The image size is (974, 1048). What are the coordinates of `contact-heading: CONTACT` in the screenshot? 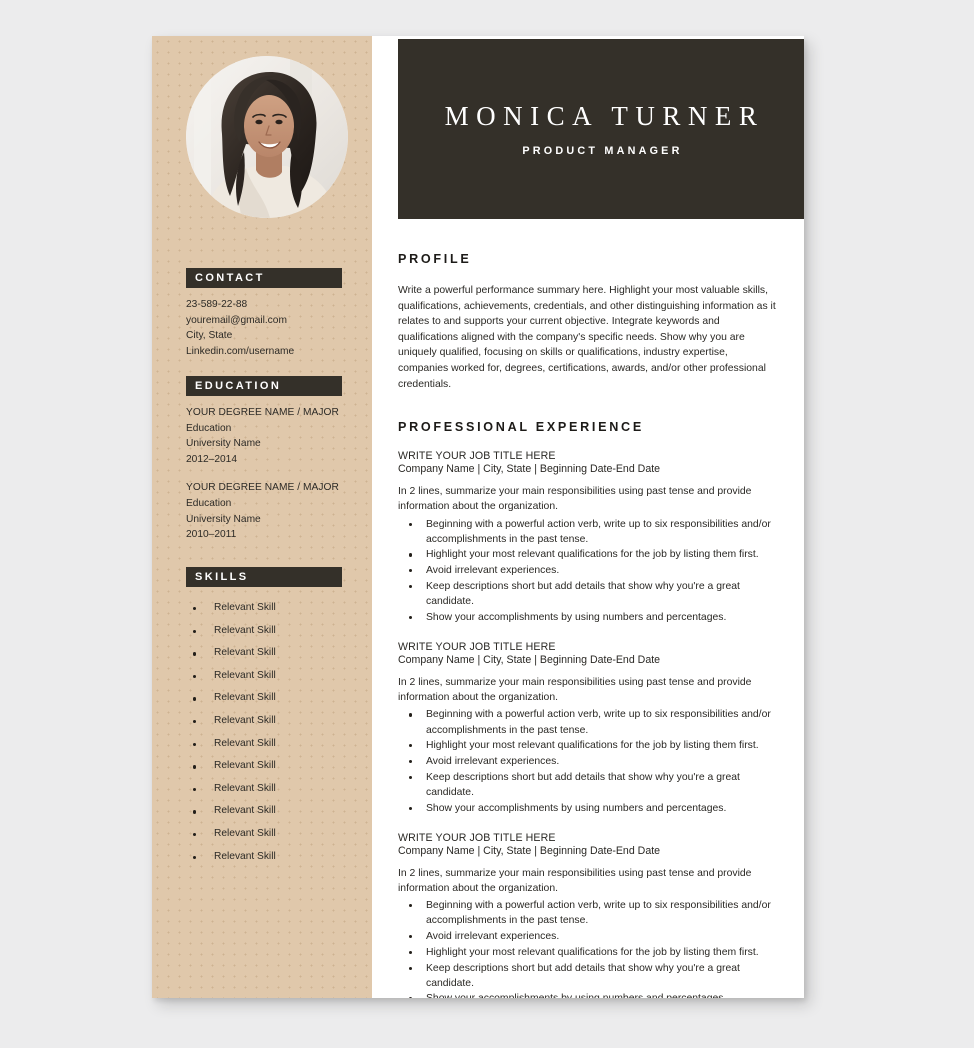 It's located at (264, 278).